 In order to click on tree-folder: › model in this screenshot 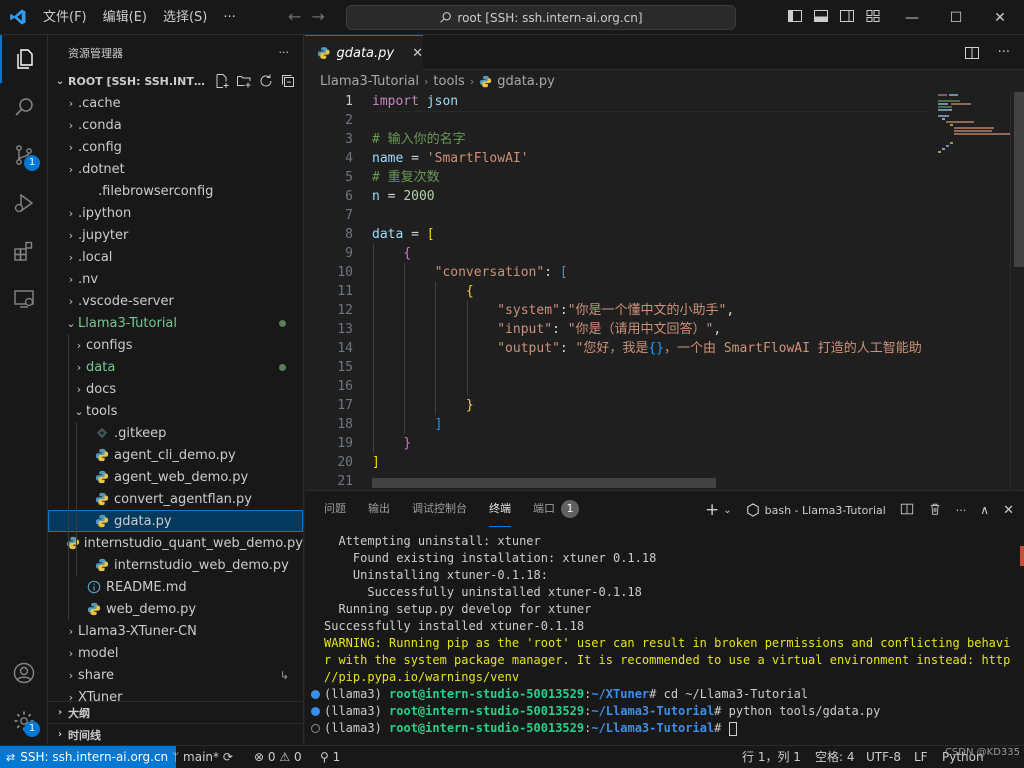, I will do `click(175, 653)`.